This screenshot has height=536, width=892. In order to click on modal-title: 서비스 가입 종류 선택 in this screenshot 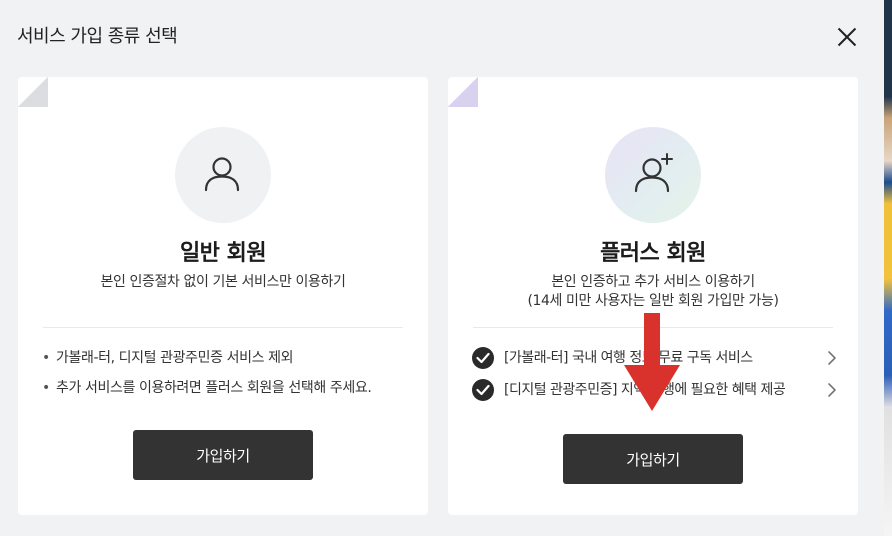, I will do `click(97, 36)`.